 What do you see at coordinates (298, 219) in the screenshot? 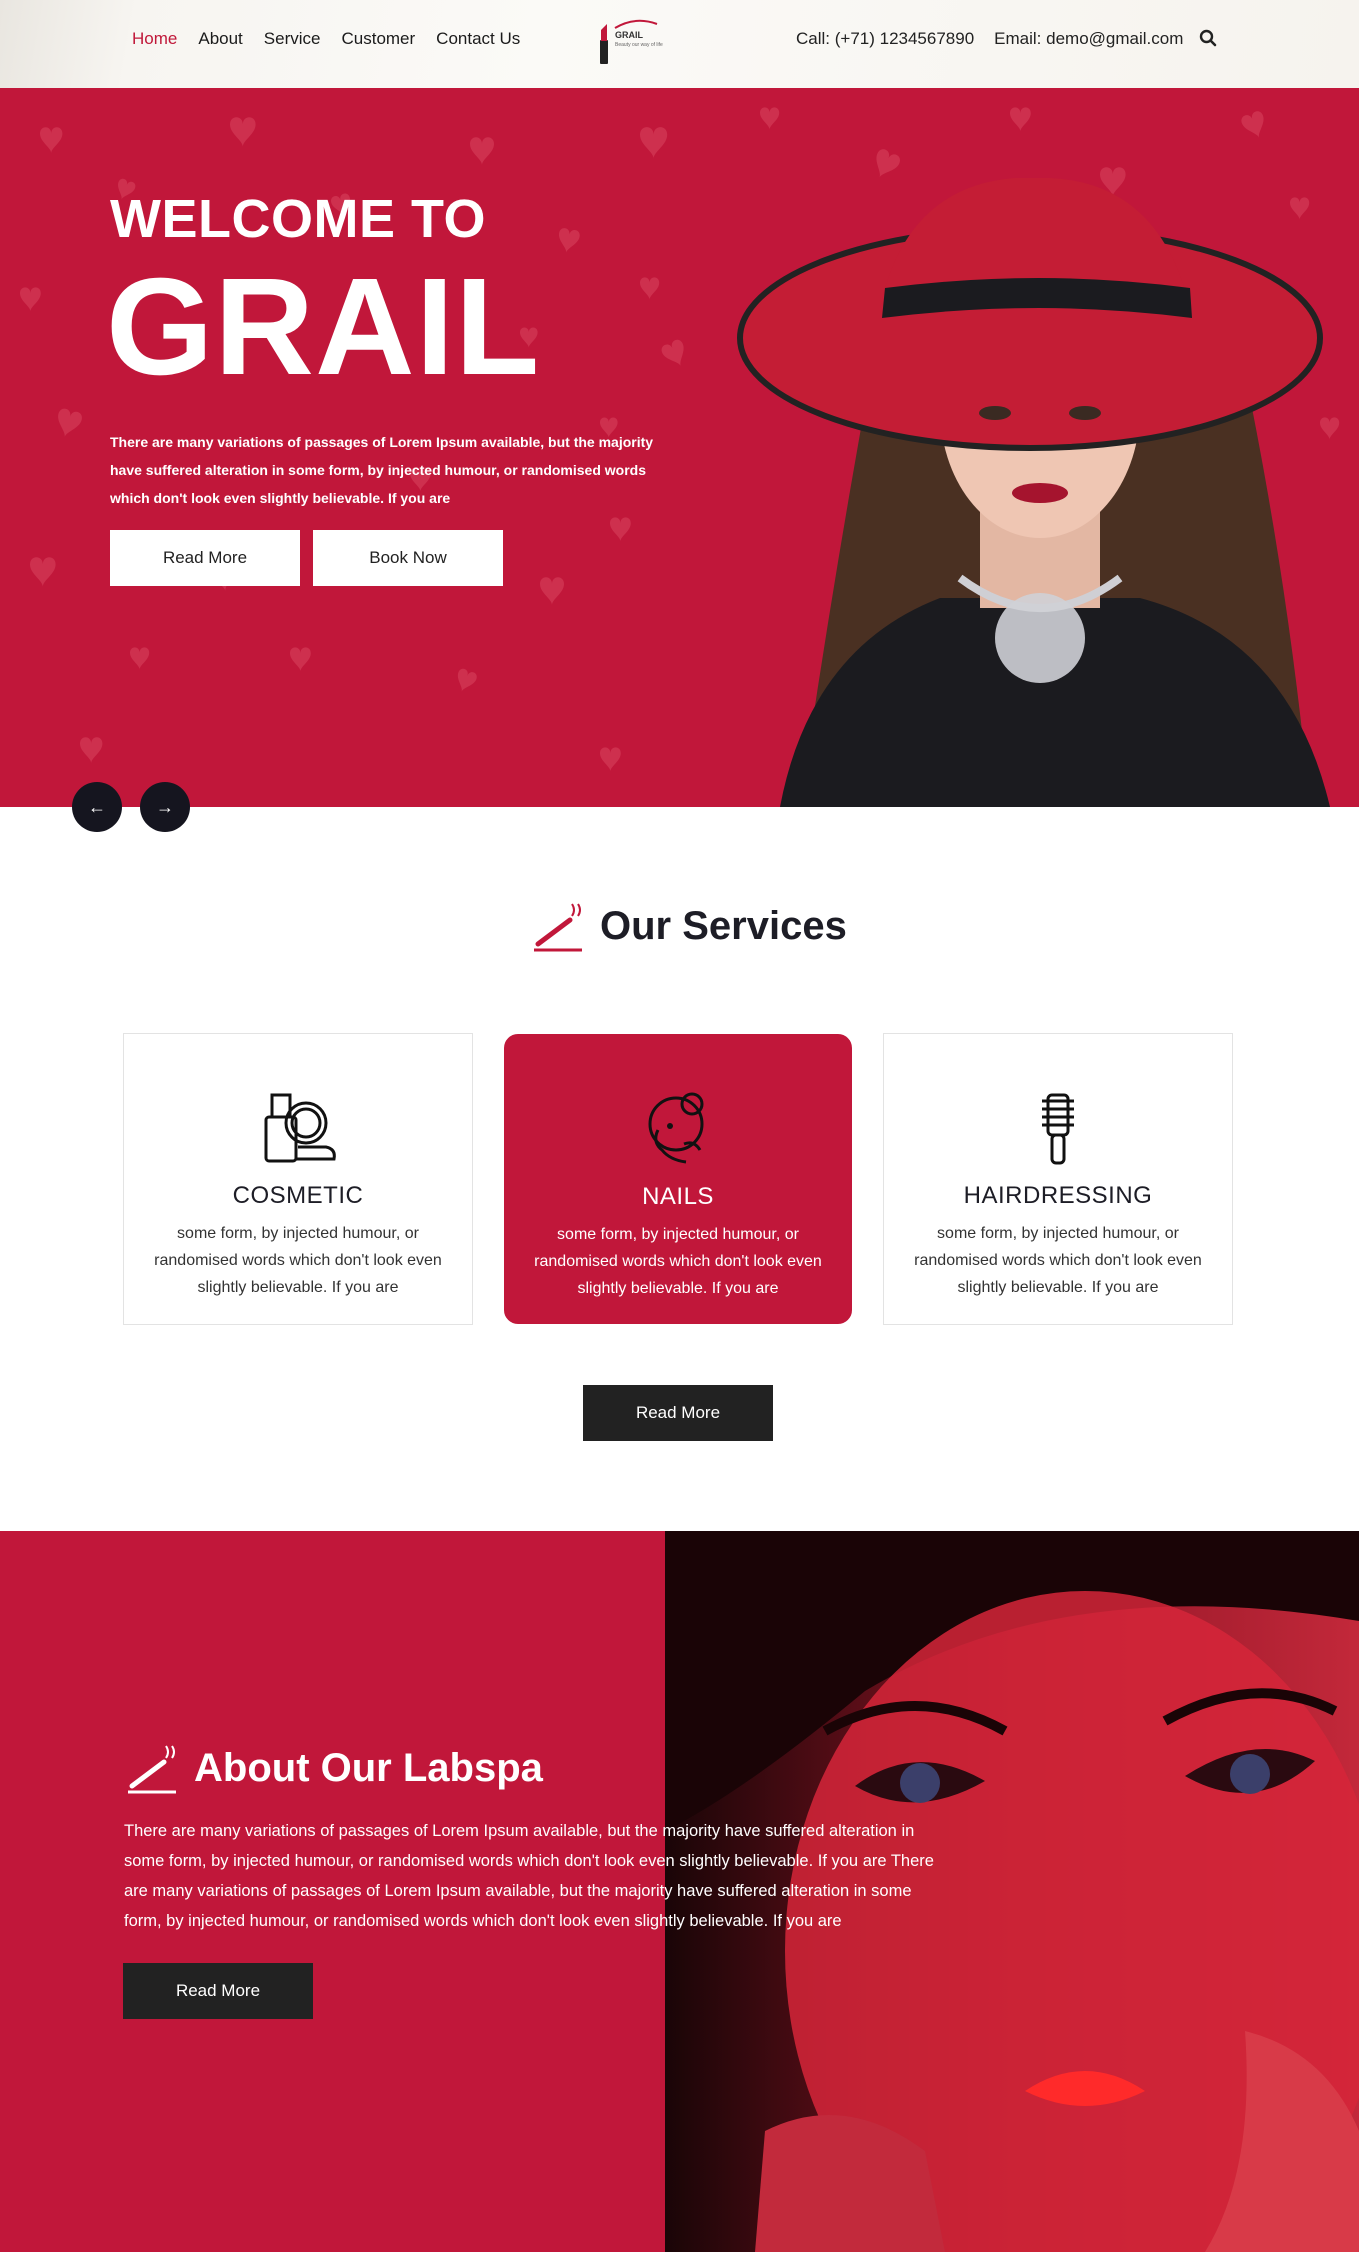
I see `hero-welcome: WELCOME TO` at bounding box center [298, 219].